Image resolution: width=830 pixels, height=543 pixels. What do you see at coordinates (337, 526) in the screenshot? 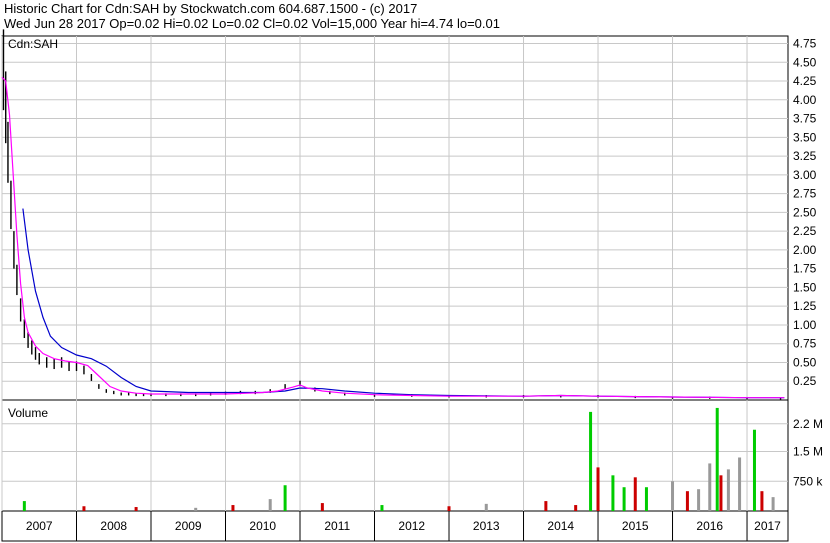
I see `year-label: 2011` at bounding box center [337, 526].